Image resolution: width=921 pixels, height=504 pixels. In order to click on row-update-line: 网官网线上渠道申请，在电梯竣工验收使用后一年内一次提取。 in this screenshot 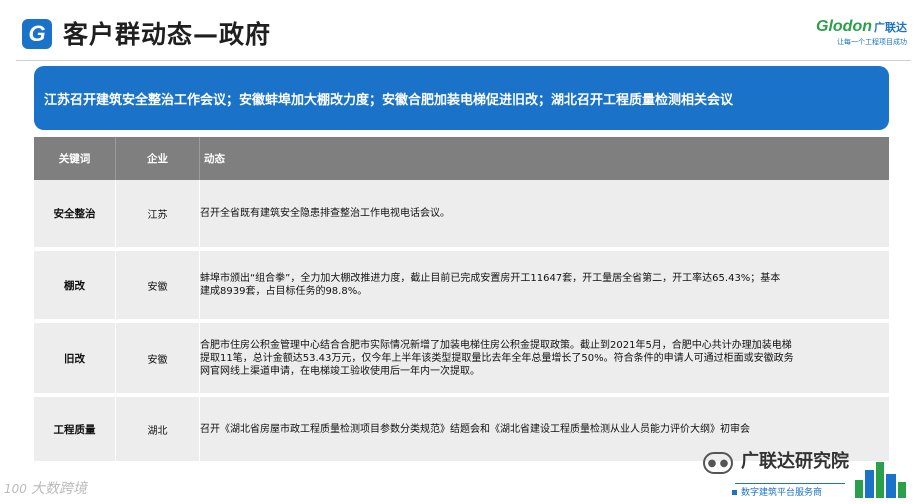, I will do `click(340, 371)`.